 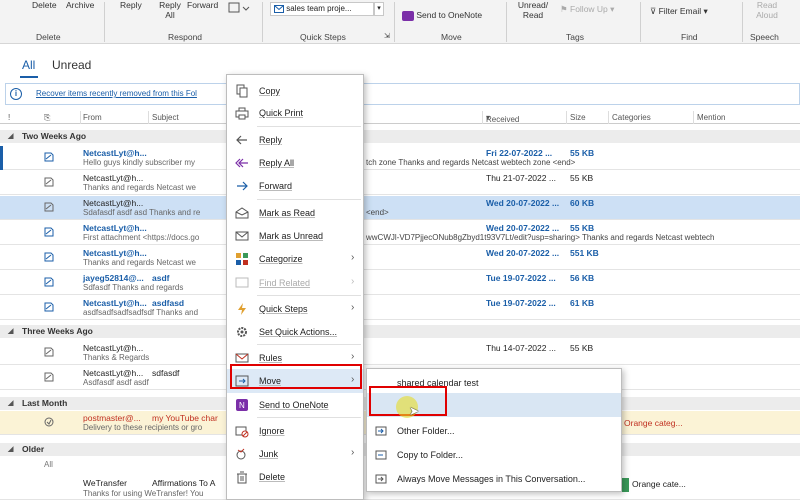 I want to click on menu-item-mark-as-read: Mark as Read, so click(x=295, y=213).